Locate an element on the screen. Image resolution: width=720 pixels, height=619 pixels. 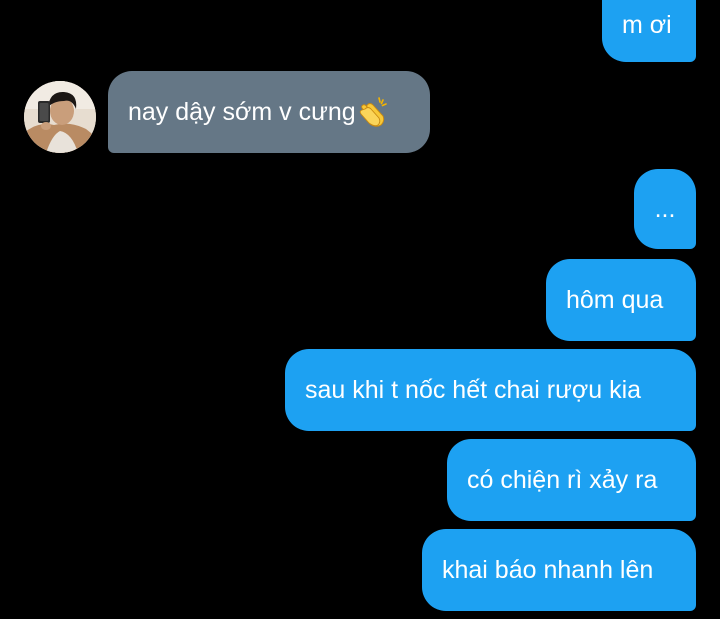
message-bubble-incoming: nay dậy sớm v cưng is located at coordinates (269, 112).